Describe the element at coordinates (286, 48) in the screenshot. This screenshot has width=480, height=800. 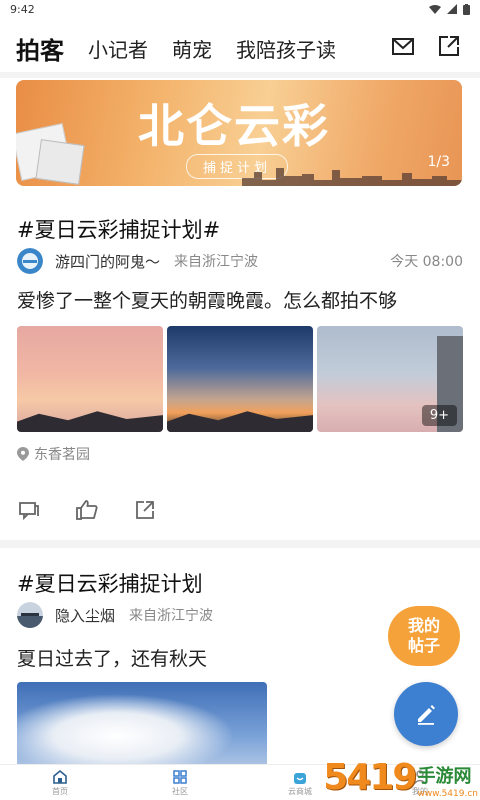
I see `tab-wopeihaizidu: 我陪孩子读` at that location.